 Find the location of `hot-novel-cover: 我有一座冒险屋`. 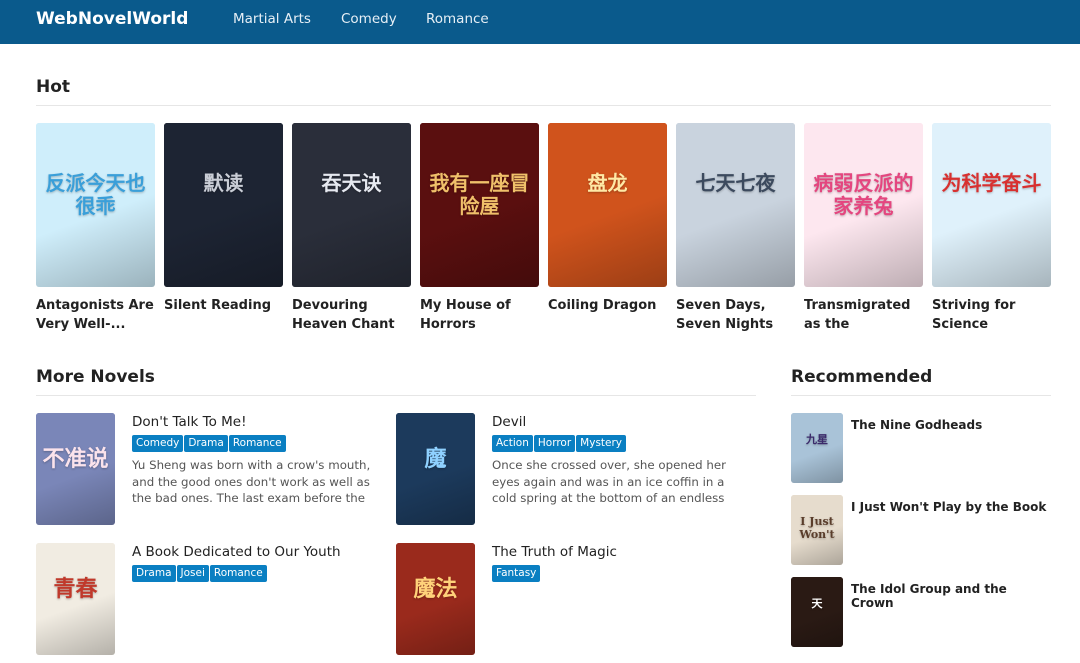

hot-novel-cover: 我有一座冒险屋 is located at coordinates (479, 205).